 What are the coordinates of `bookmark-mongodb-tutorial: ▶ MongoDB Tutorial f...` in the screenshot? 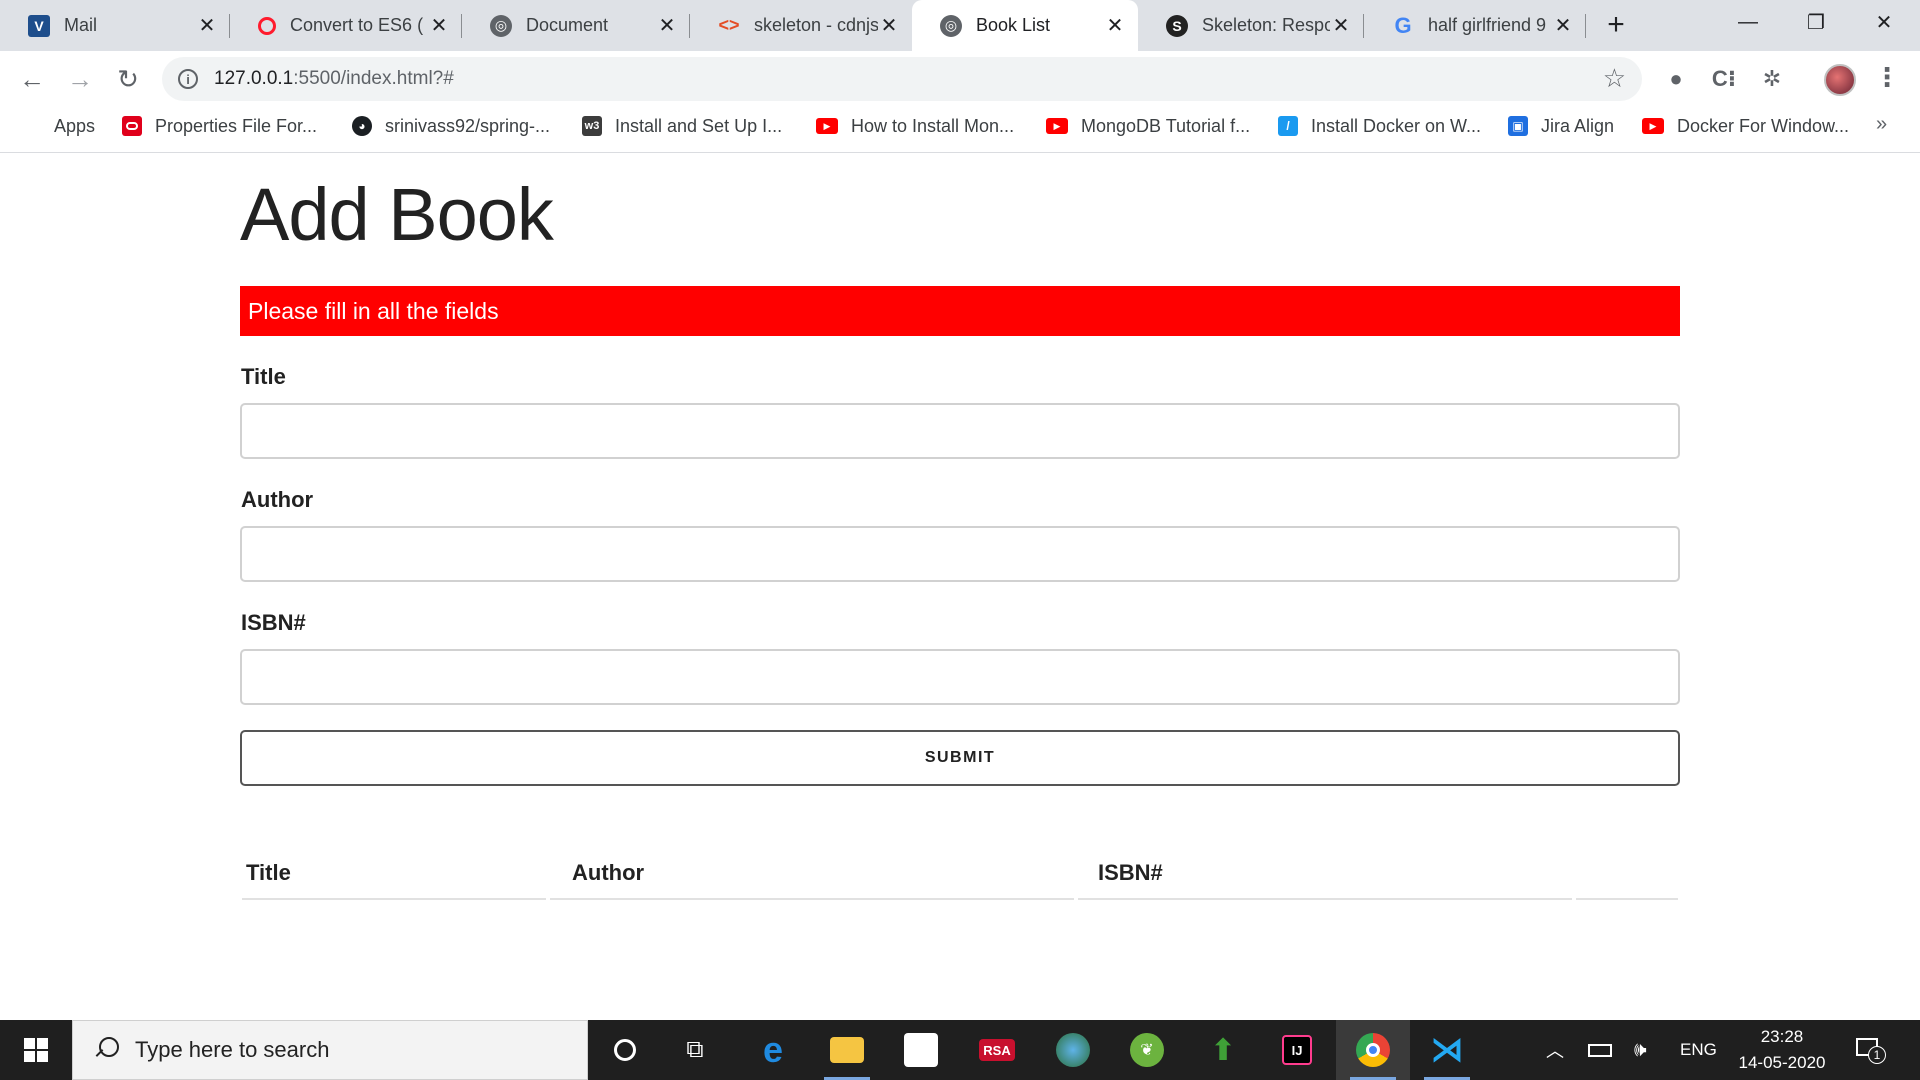 It's located at (1148, 126).